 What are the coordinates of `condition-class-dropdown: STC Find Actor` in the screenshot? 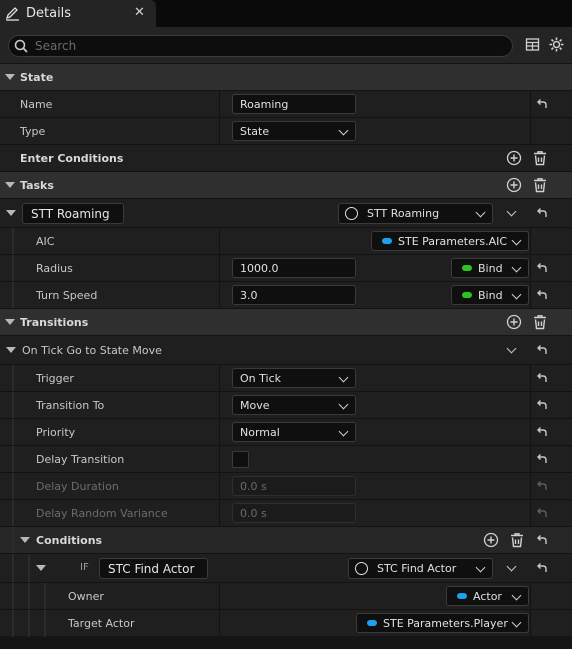 It's located at (420, 568).